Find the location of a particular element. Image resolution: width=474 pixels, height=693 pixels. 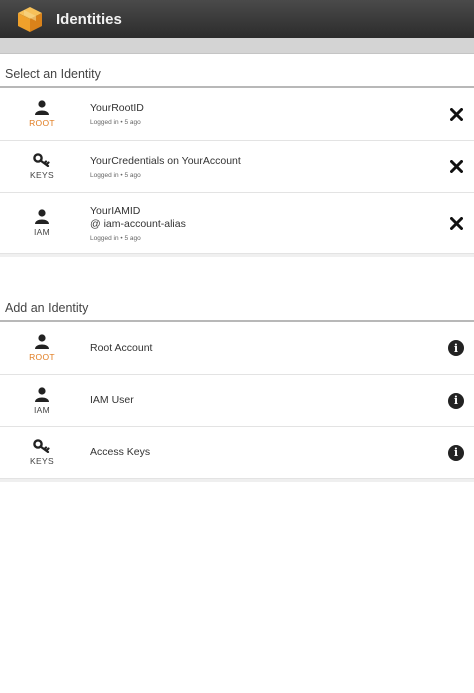

add-row-access-keys: KEYS Access Keys i is located at coordinates (237, 453).